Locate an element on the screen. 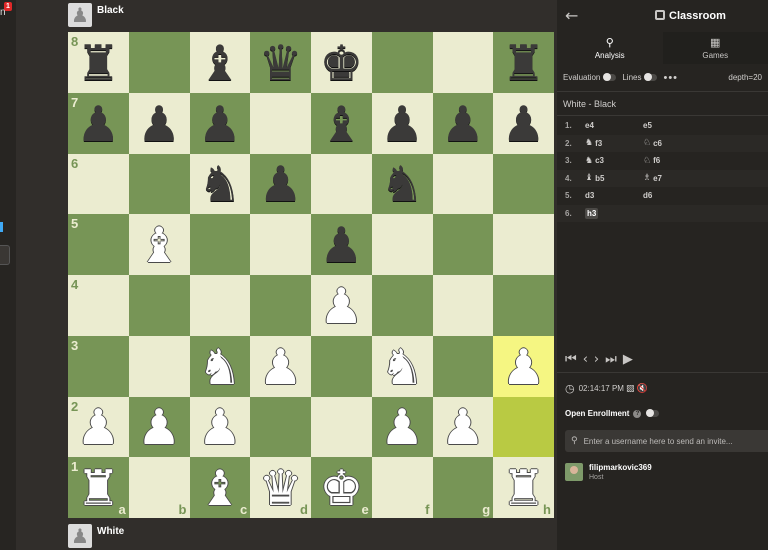 This screenshot has height=550, width=768. square-h1: h ♜ is located at coordinates (523, 487).